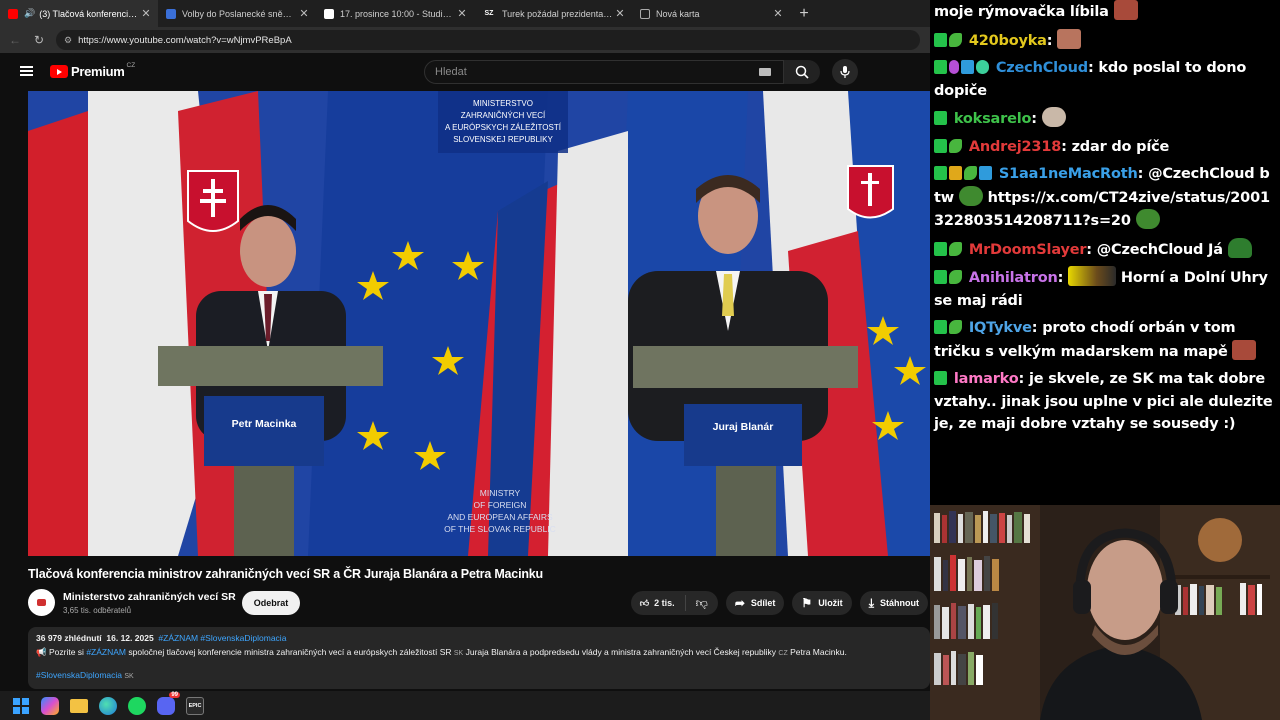  Describe the element at coordinates (993, 119) in the screenshot. I see `username: koksarelo` at that location.